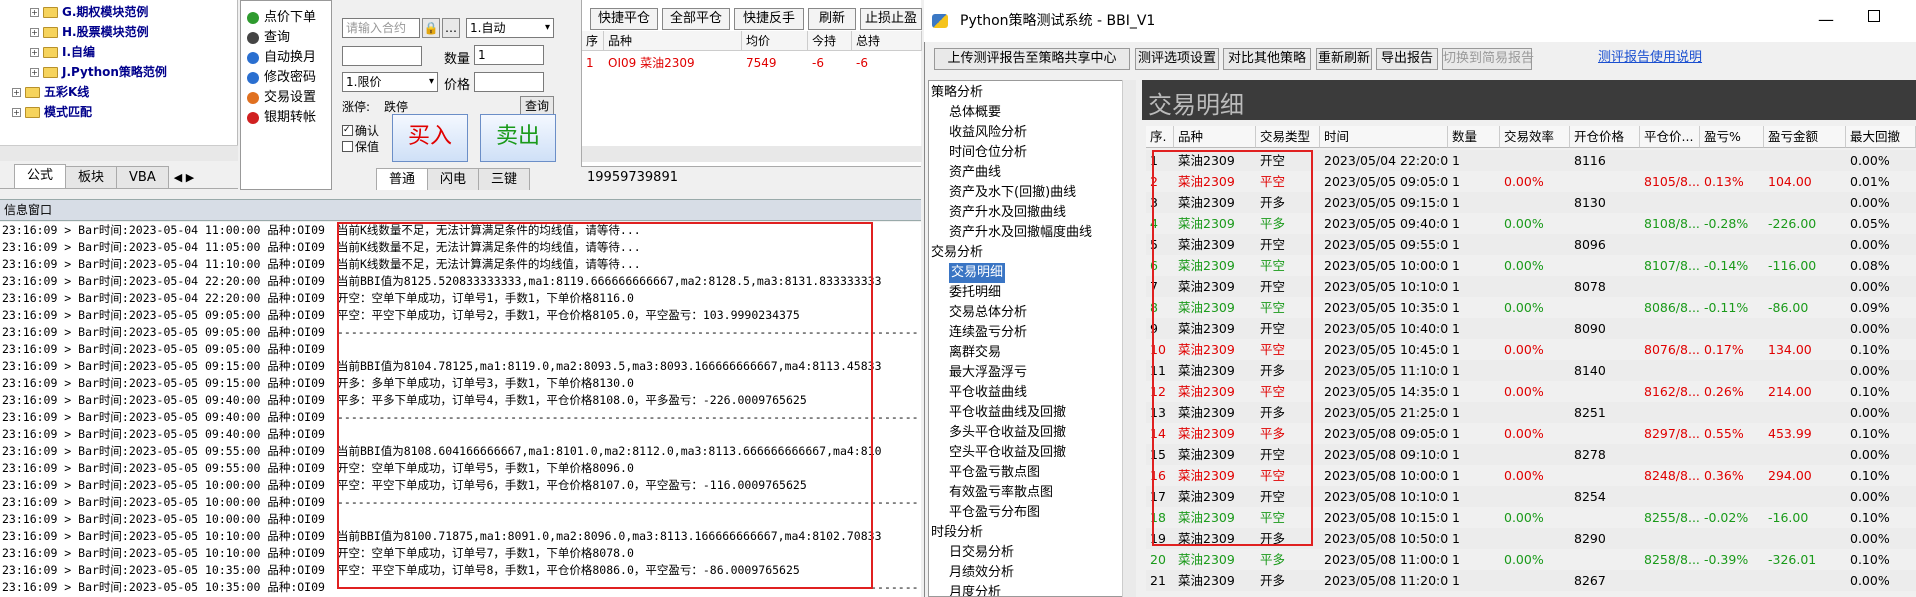 This screenshot has width=1916, height=597. What do you see at coordinates (268, 38) in the screenshot?
I see `action-item: 查询` at bounding box center [268, 38].